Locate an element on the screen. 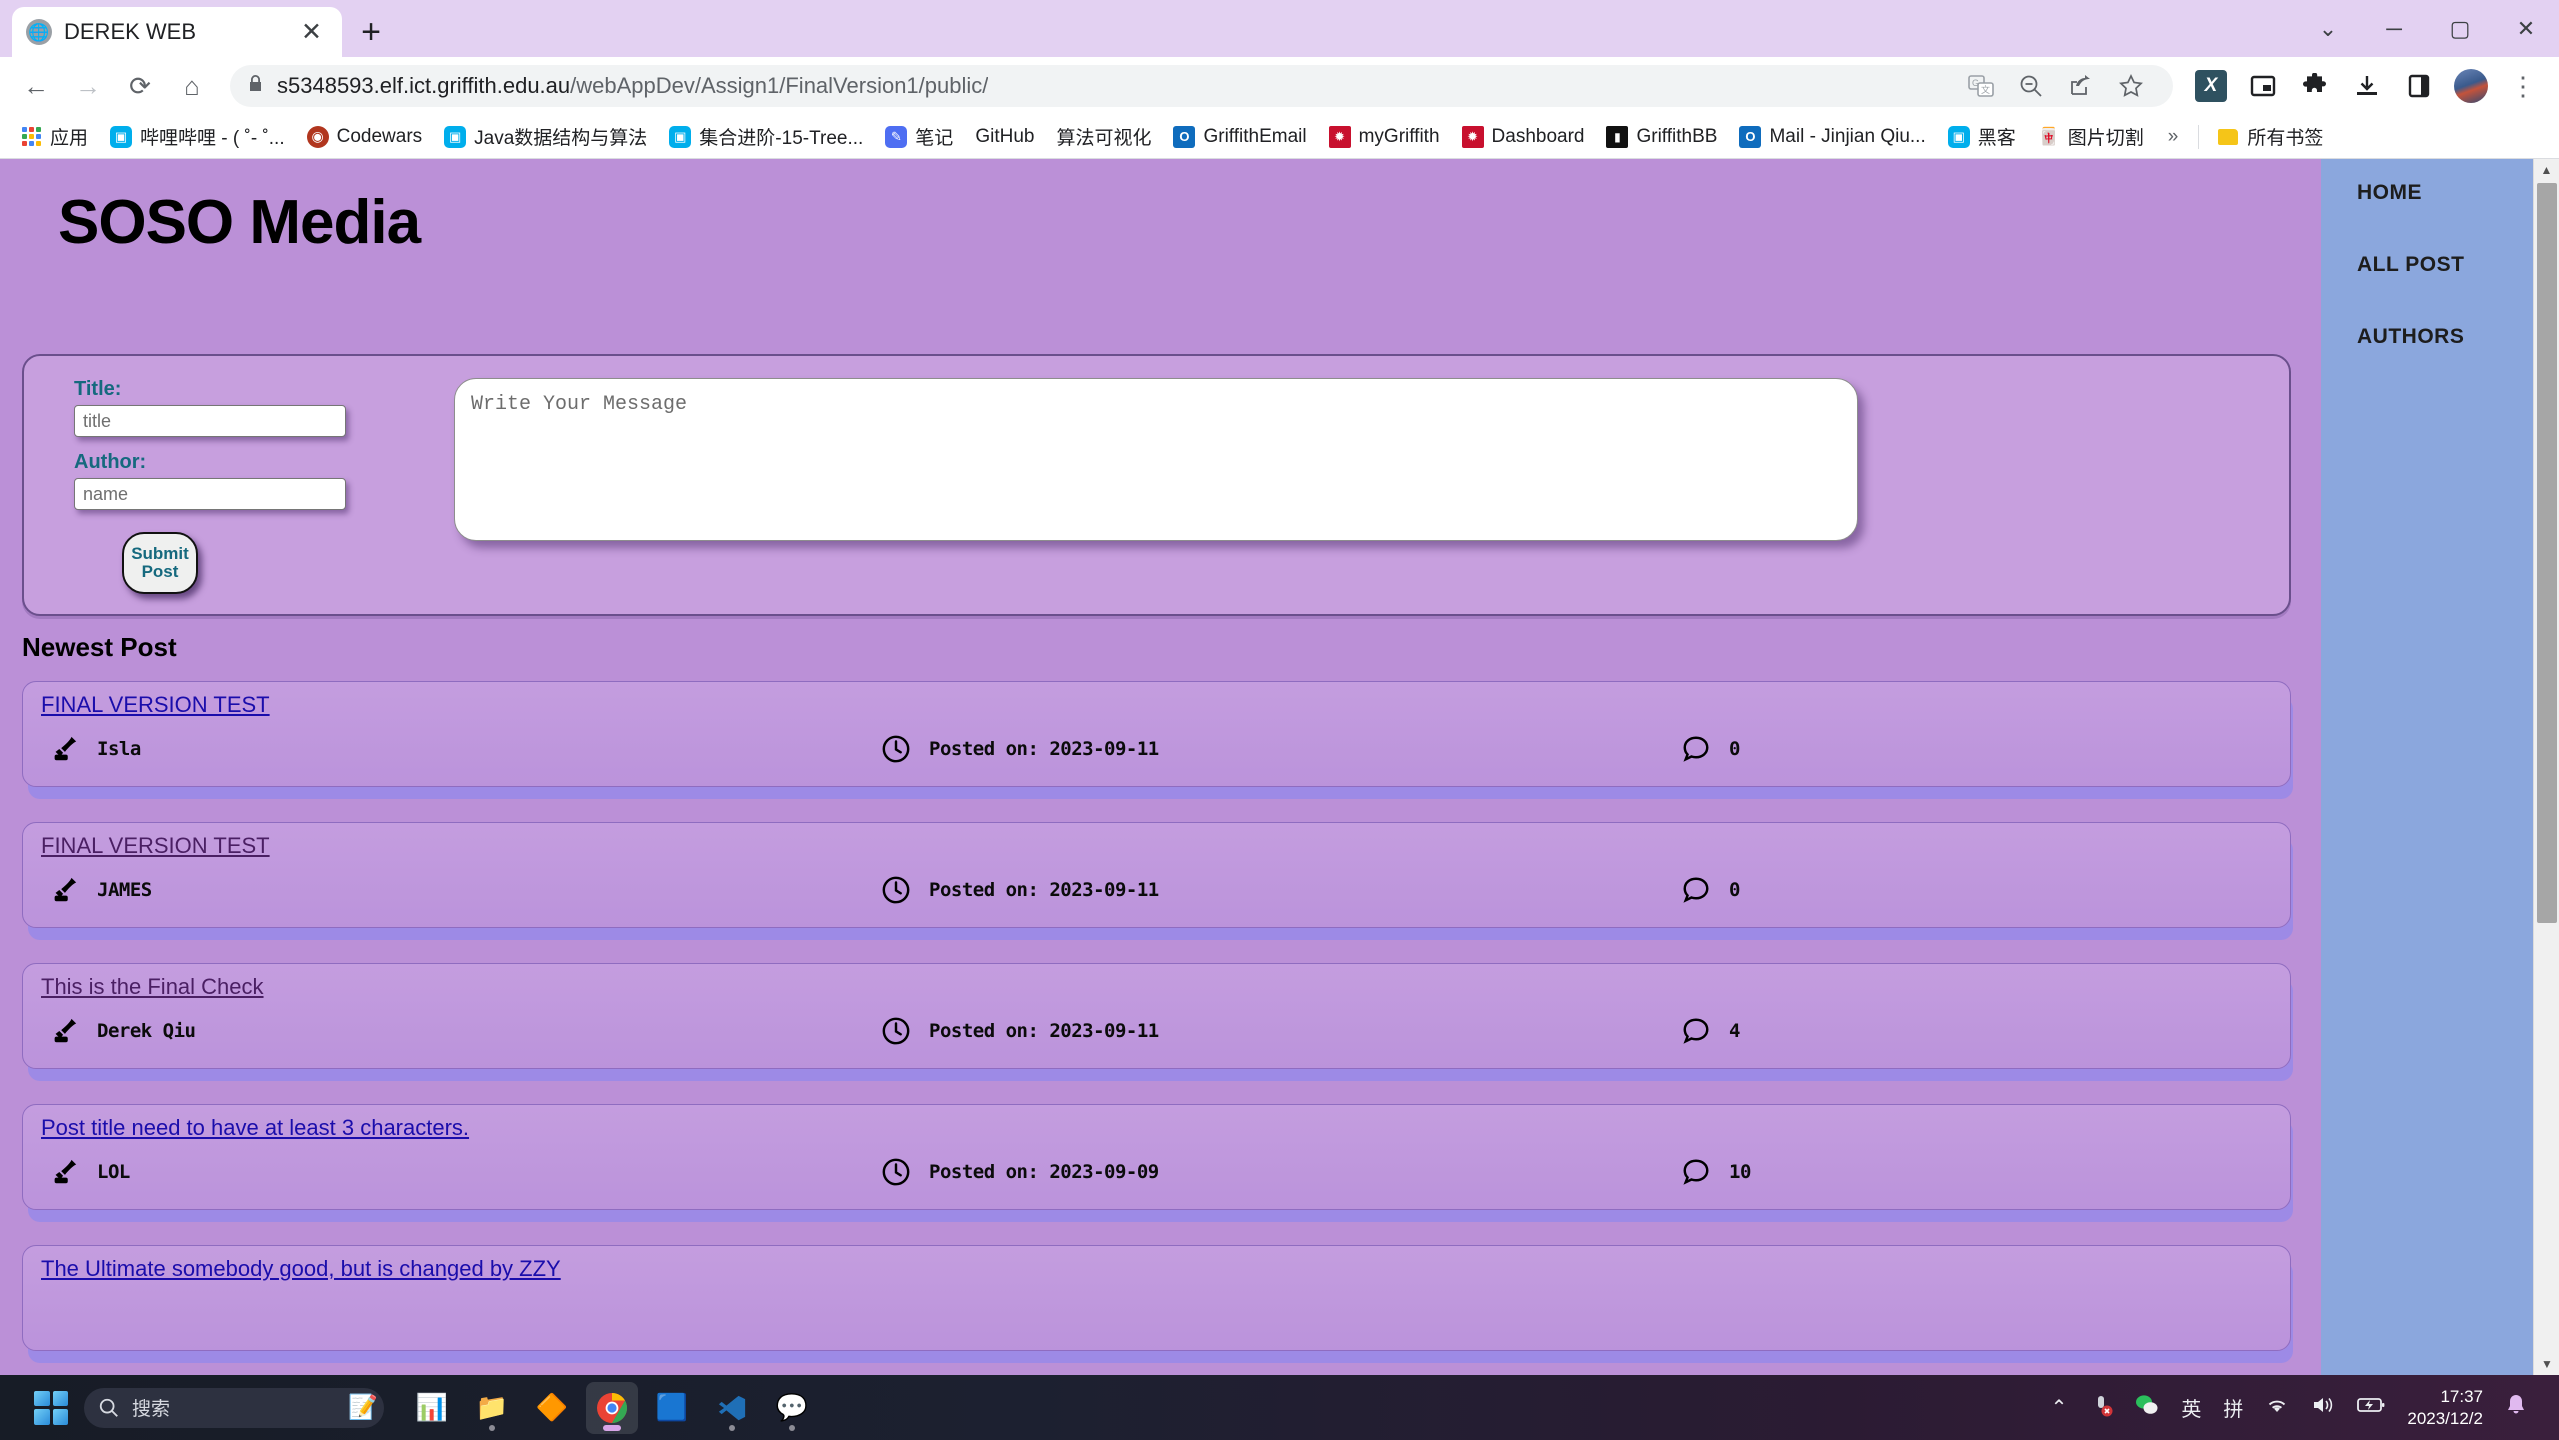  codewars-icon: ◉ is located at coordinates (317, 136).